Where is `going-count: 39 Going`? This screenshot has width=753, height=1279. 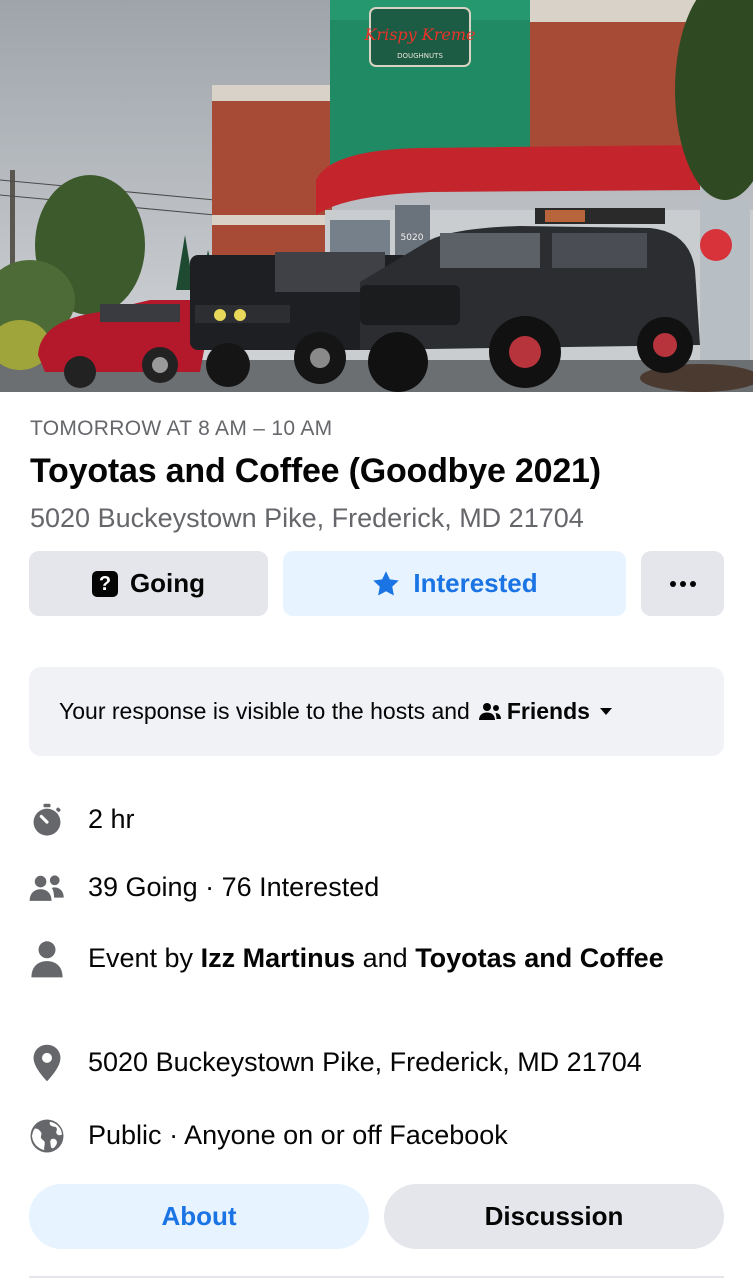
going-count: 39 Going is located at coordinates (143, 887).